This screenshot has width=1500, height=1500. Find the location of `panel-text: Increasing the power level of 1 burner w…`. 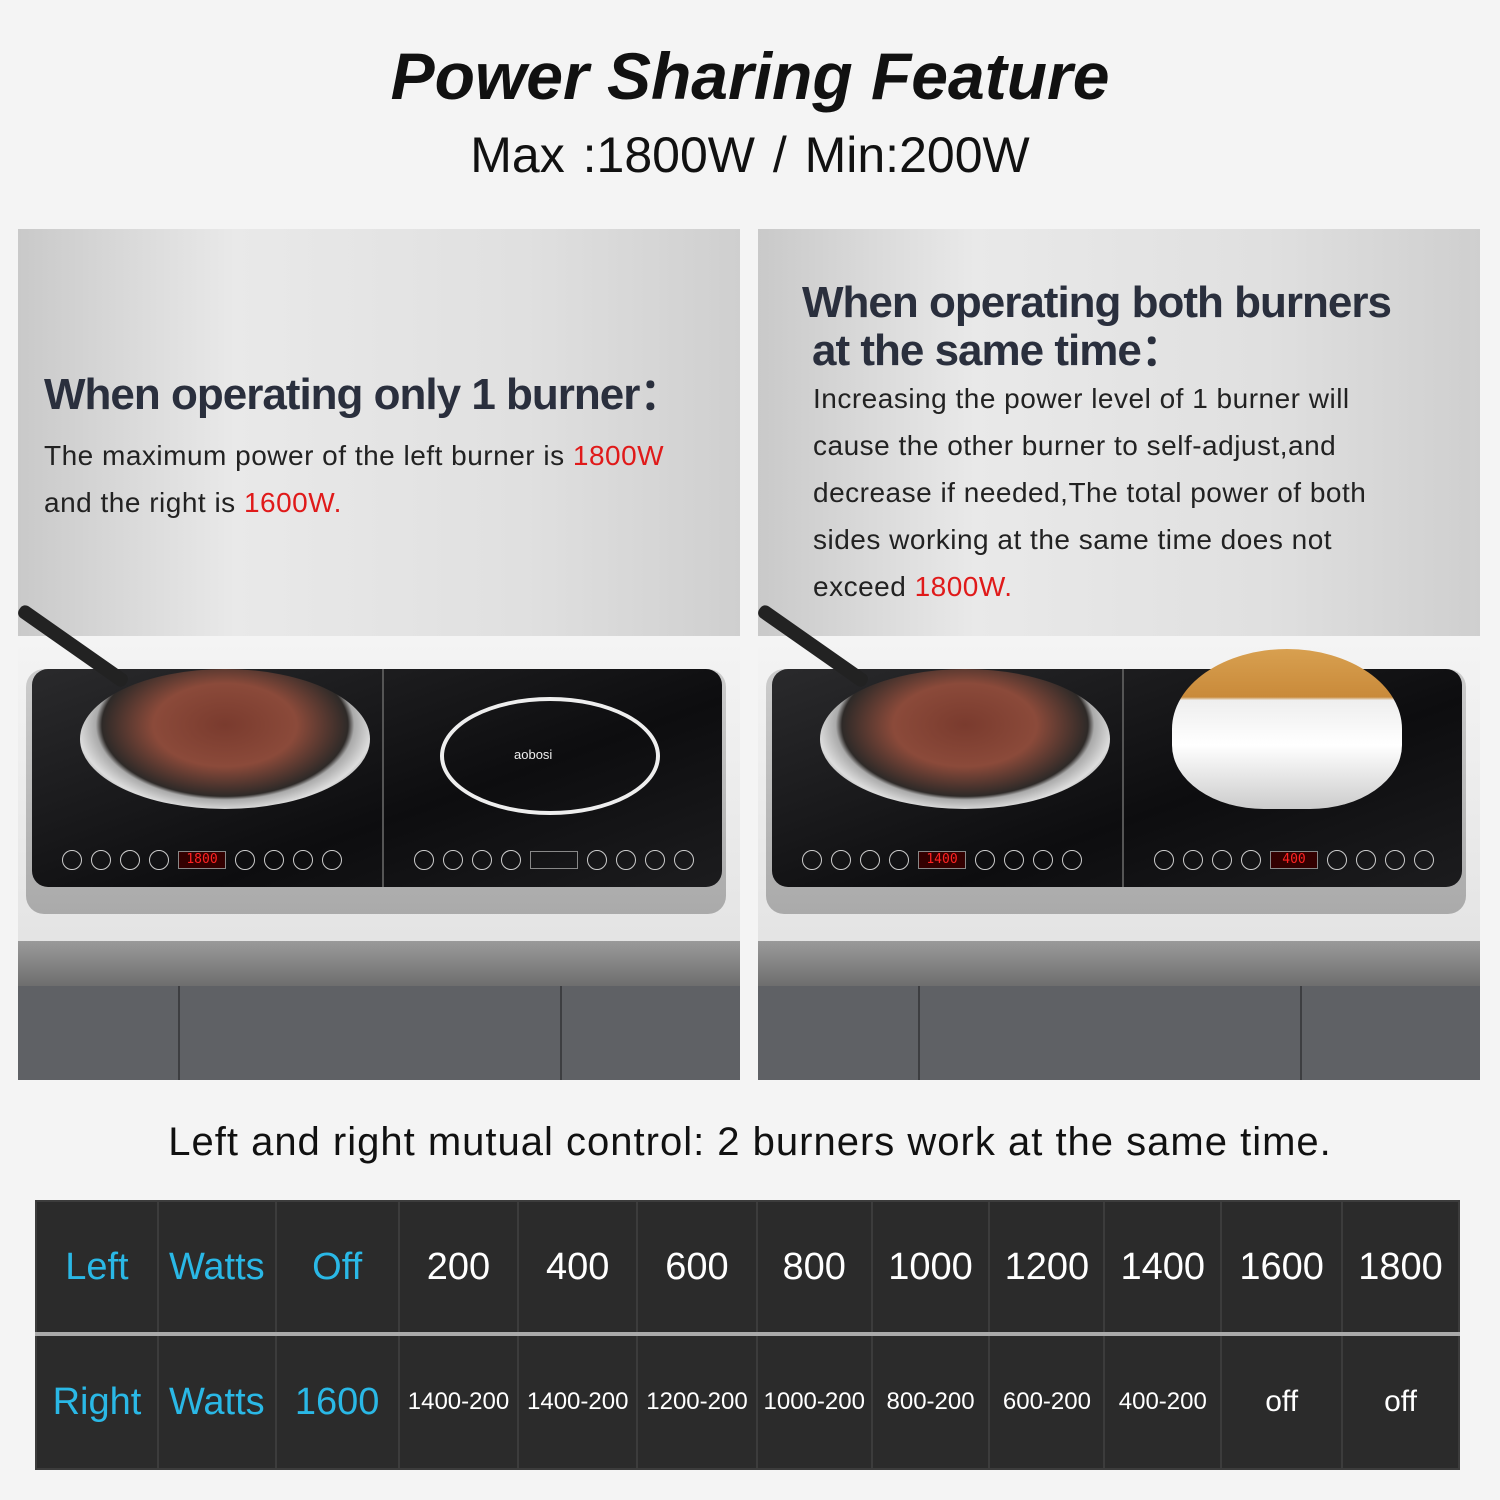

panel-text: Increasing the power level of 1 burner w… is located at coordinates (1090, 492).